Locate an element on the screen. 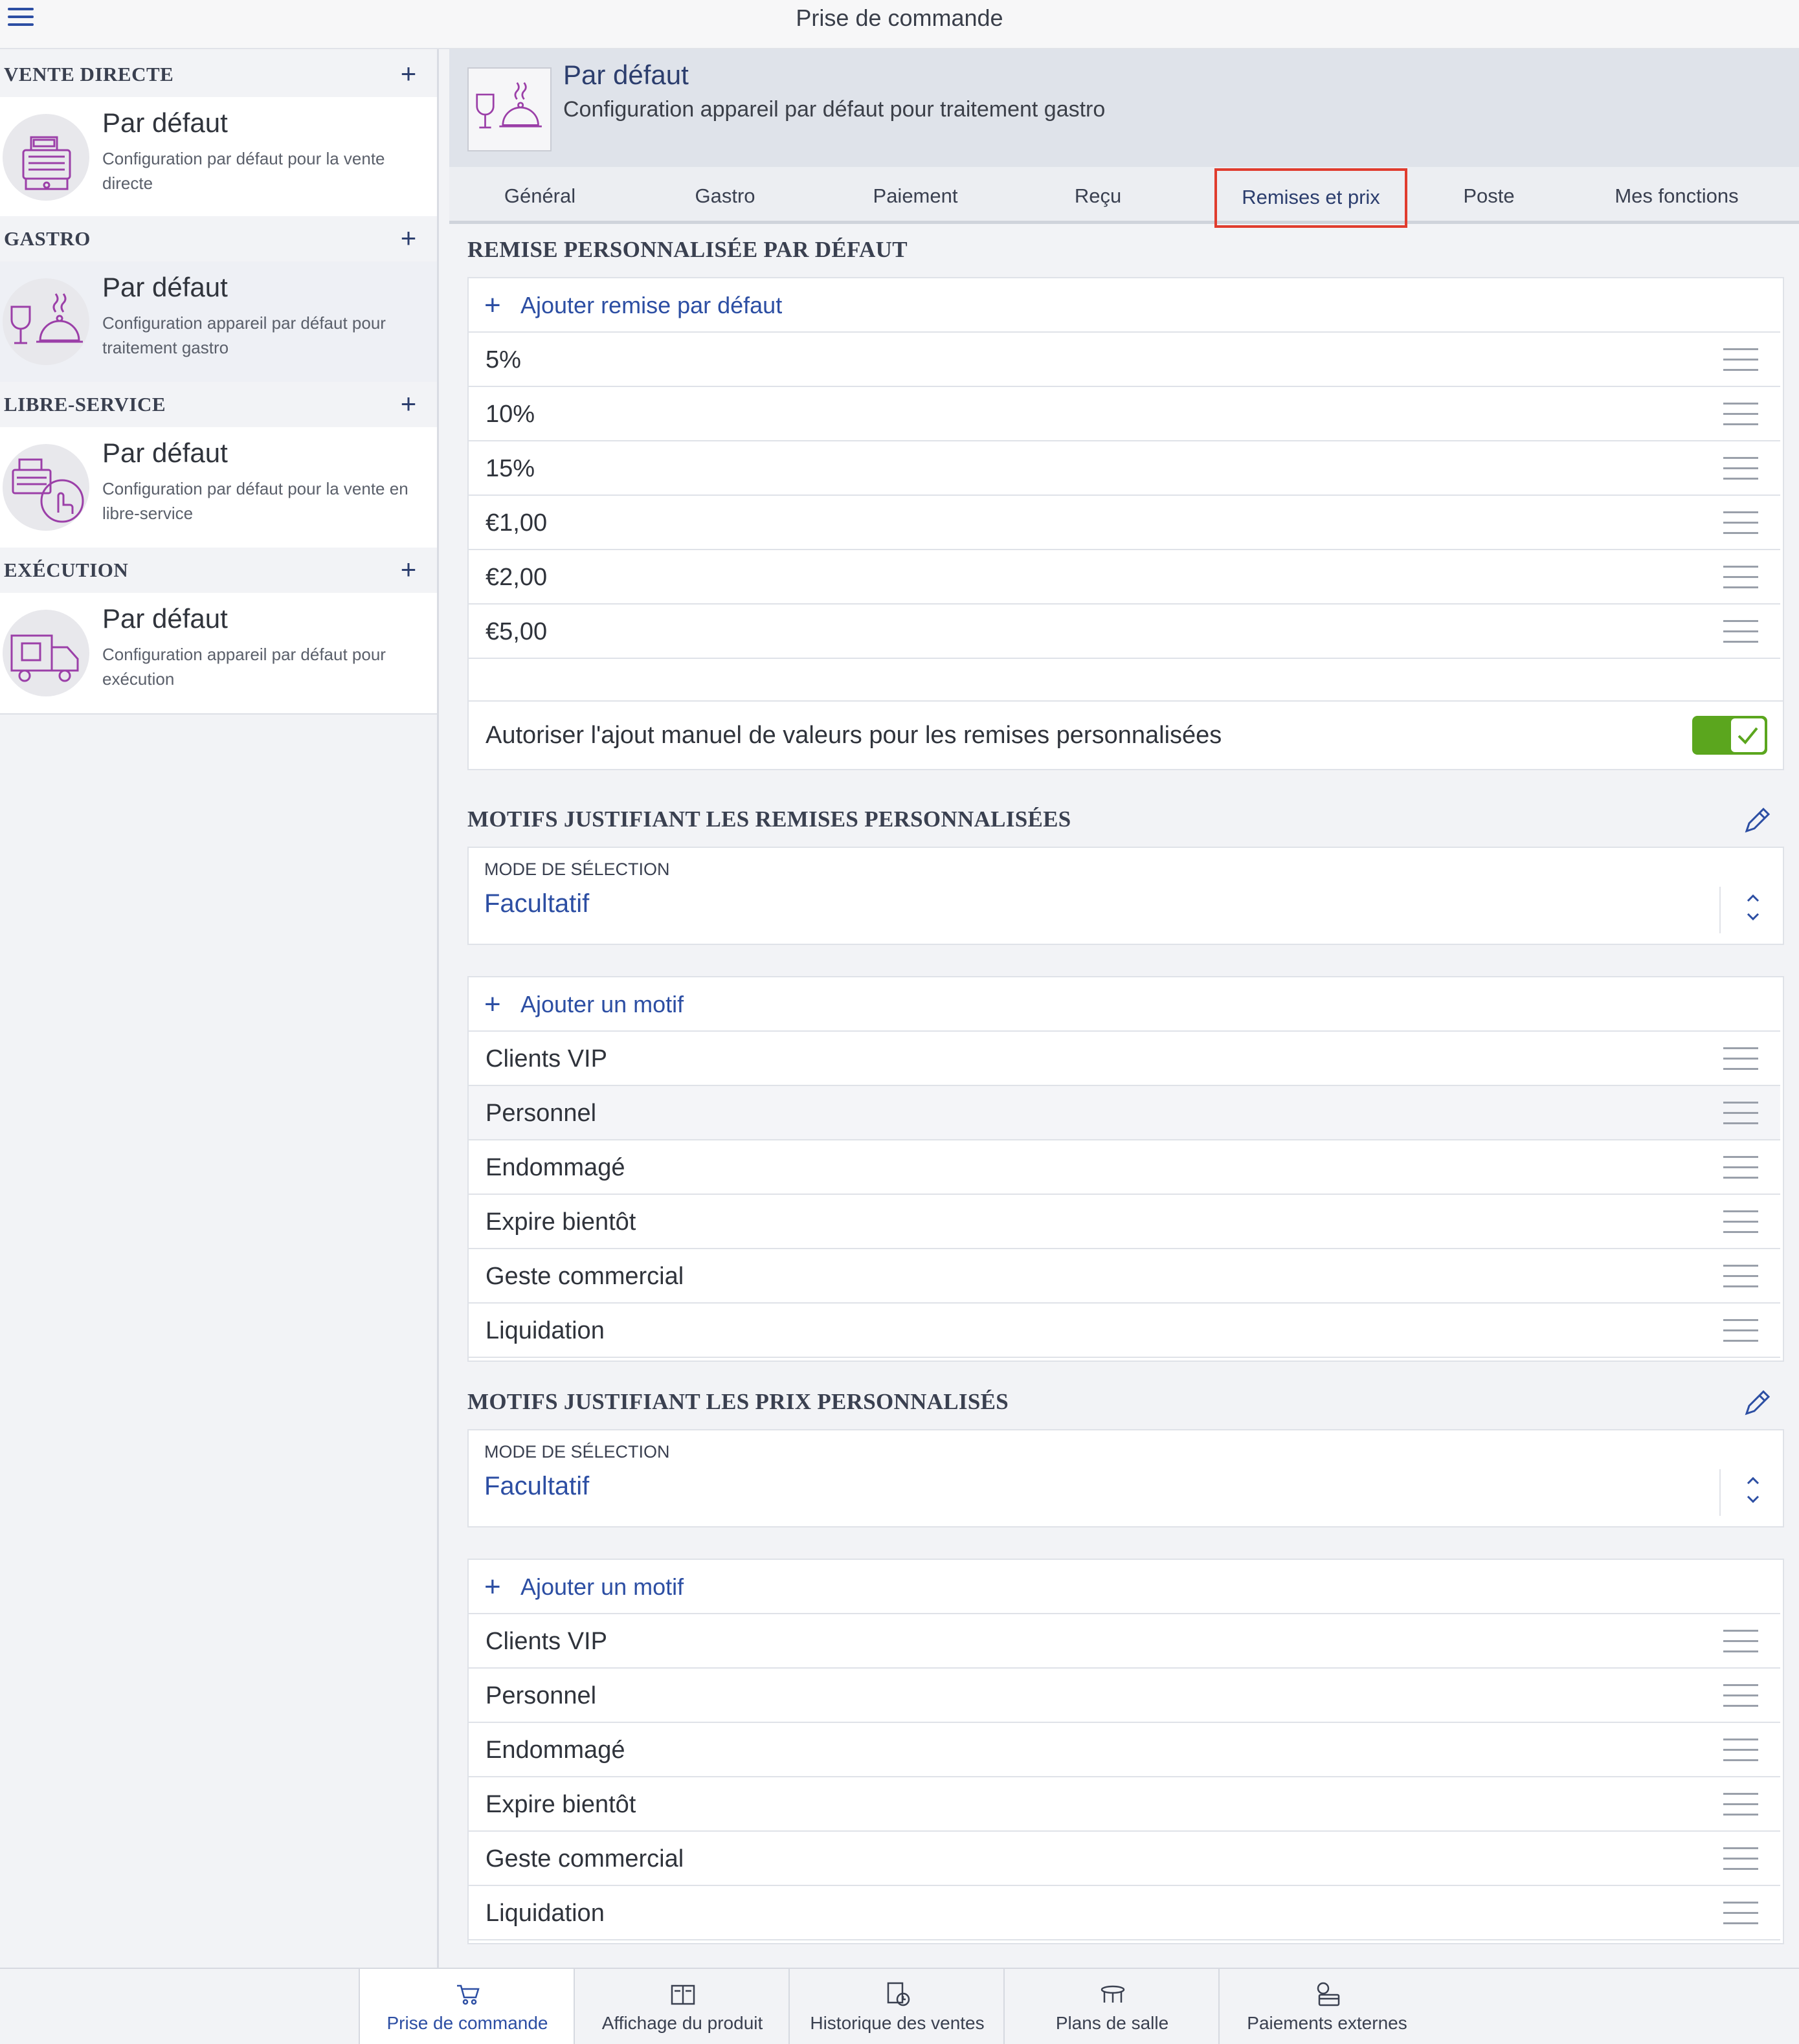  price-reasons-selection-mode: MODE DE SÉLECTION Facultatif is located at coordinates (1125, 1478).